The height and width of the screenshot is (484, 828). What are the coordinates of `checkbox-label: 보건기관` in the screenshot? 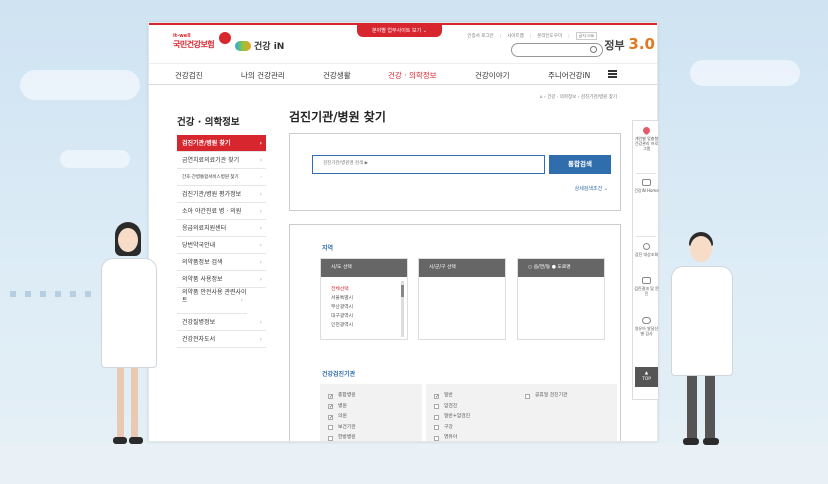 It's located at (347, 427).